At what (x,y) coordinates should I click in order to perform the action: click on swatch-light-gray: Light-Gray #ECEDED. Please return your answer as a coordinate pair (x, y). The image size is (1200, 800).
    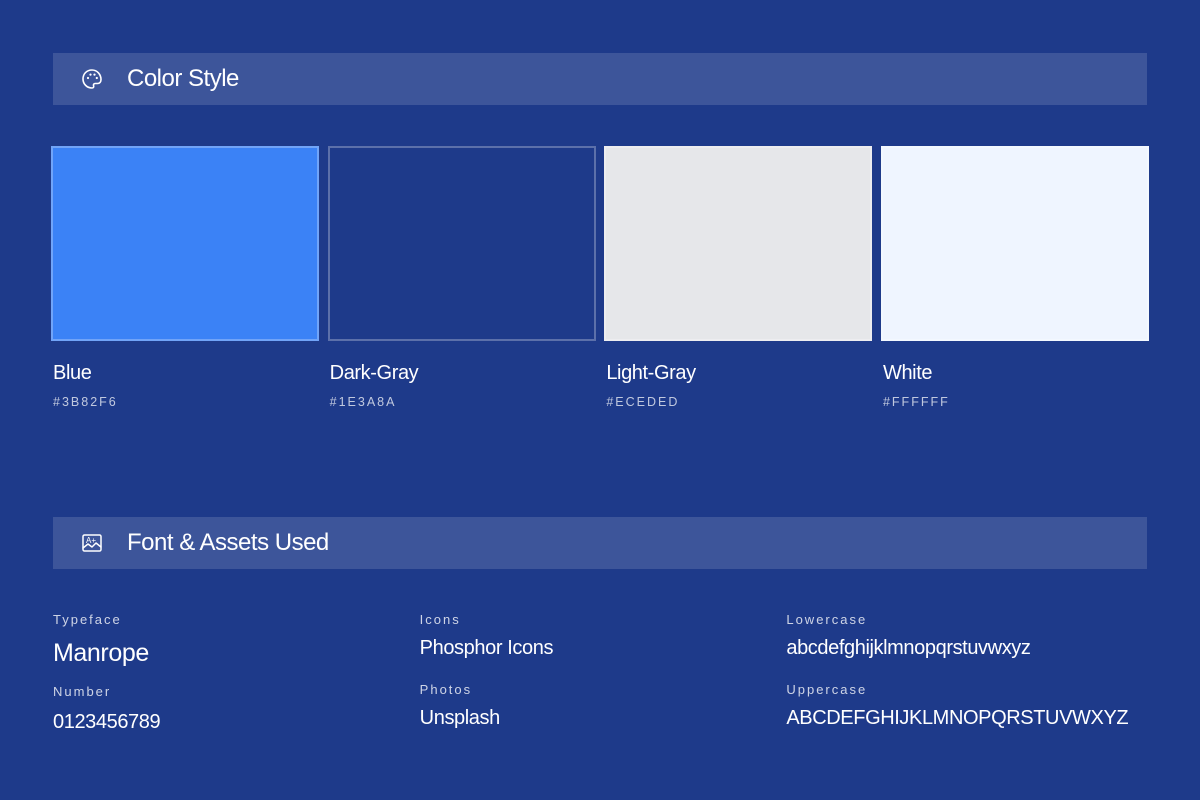
    Looking at the image, I should click on (738, 277).